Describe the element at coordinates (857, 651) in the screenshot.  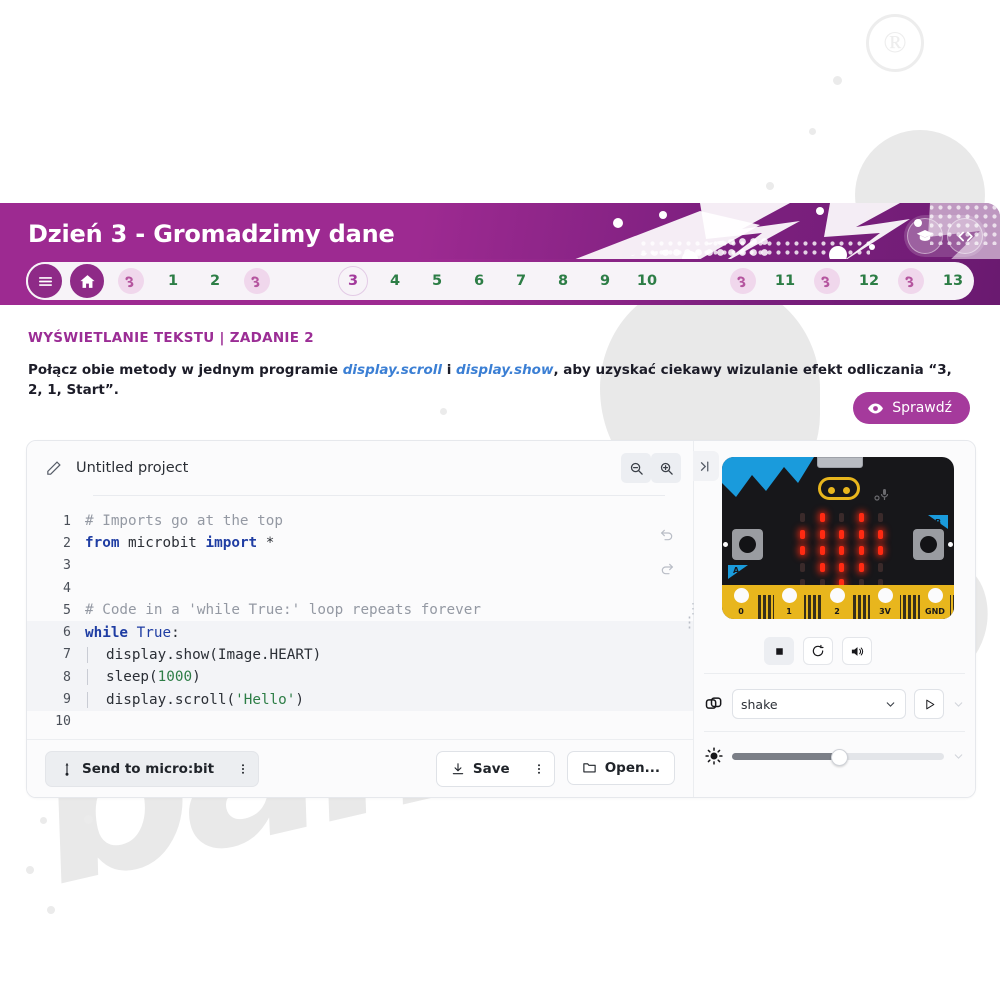
I see `sound-button` at that location.